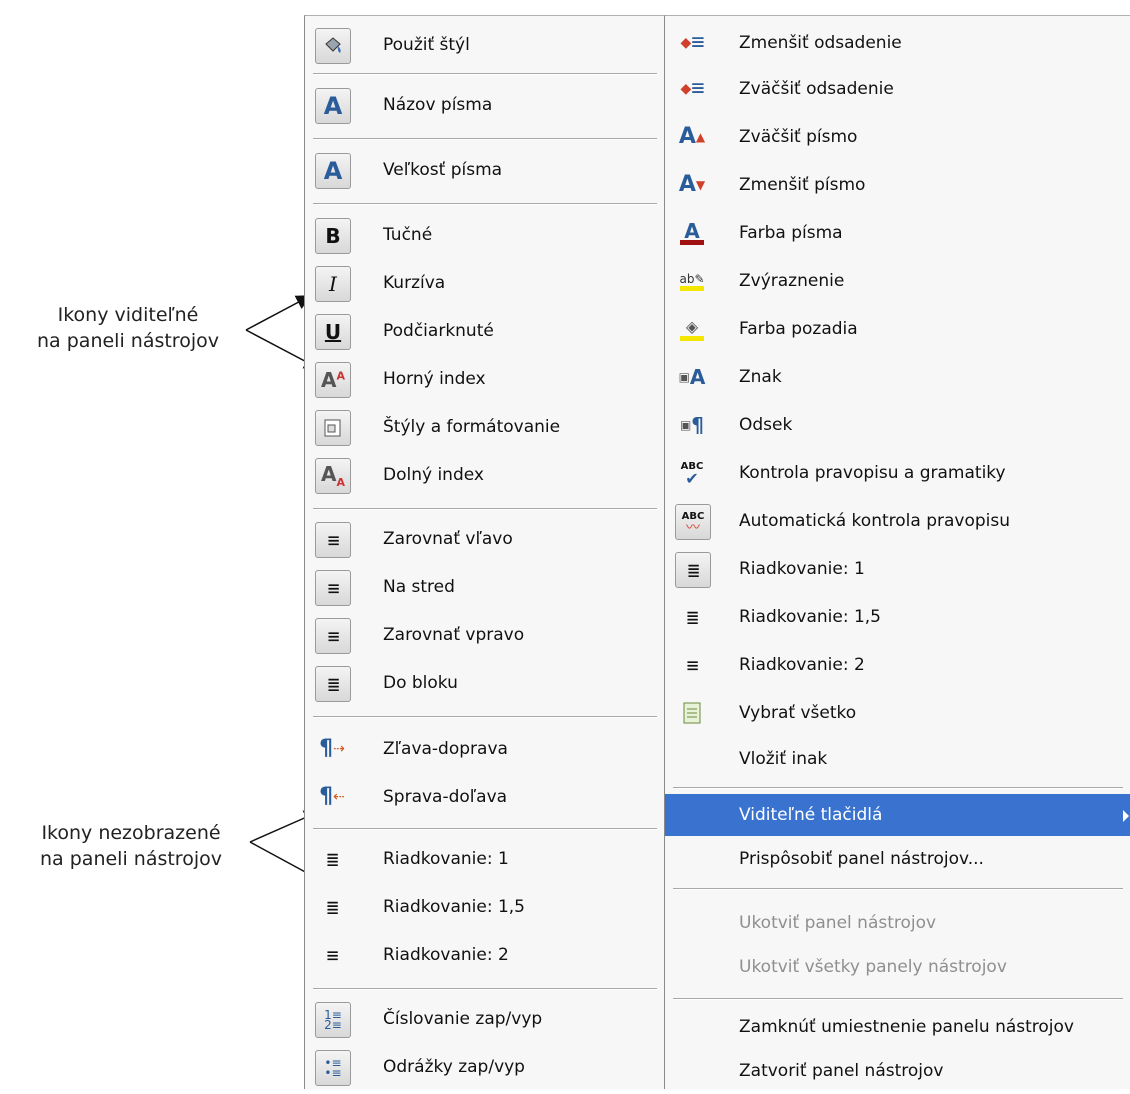 The height and width of the screenshot is (1094, 1130). Describe the element at coordinates (897, 43) in the screenshot. I see `menu-item-decrease-indent: ◆ ≡ Zmenšiť odsadenie` at that location.